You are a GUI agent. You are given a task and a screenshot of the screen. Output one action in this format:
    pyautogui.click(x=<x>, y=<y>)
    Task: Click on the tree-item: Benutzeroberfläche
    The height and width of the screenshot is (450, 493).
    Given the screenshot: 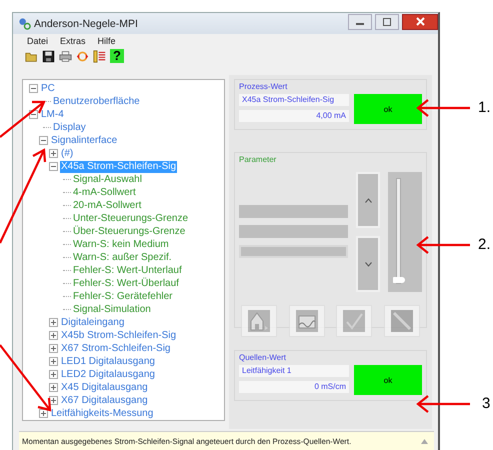 What is the action you would take?
    pyautogui.click(x=96, y=102)
    